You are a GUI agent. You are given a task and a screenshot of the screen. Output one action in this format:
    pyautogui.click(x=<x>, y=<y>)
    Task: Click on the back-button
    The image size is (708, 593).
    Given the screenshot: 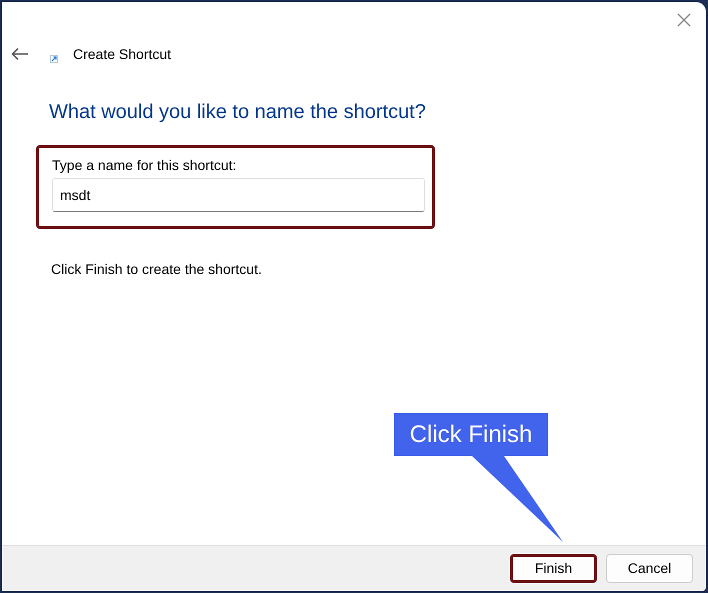 What is the action you would take?
    pyautogui.click(x=20, y=54)
    